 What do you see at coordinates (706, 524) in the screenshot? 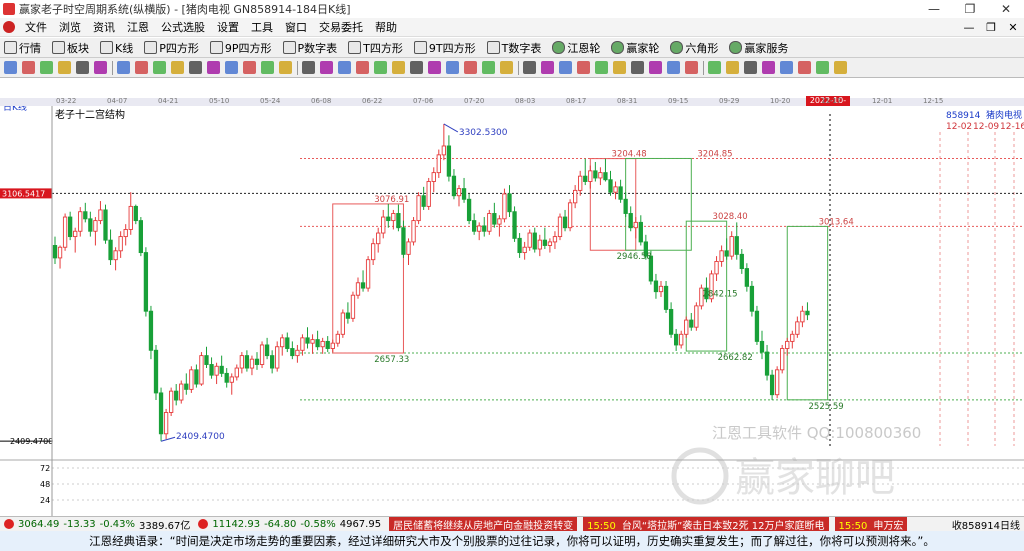
I see `news-ticker-2: 15:50 台风“塔拉斯”袭击日本致2死 12万户家庭断电` at bounding box center [706, 524].